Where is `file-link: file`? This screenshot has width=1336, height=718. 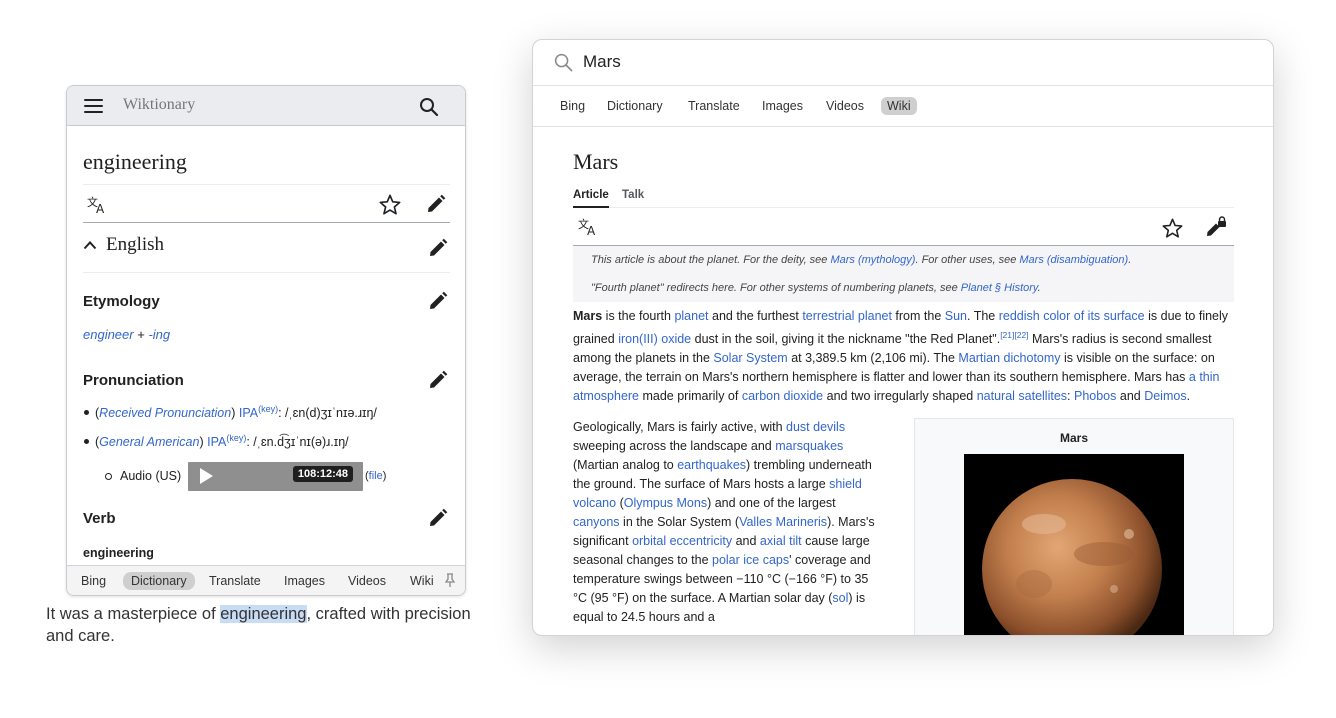
file-link: file is located at coordinates (376, 476).